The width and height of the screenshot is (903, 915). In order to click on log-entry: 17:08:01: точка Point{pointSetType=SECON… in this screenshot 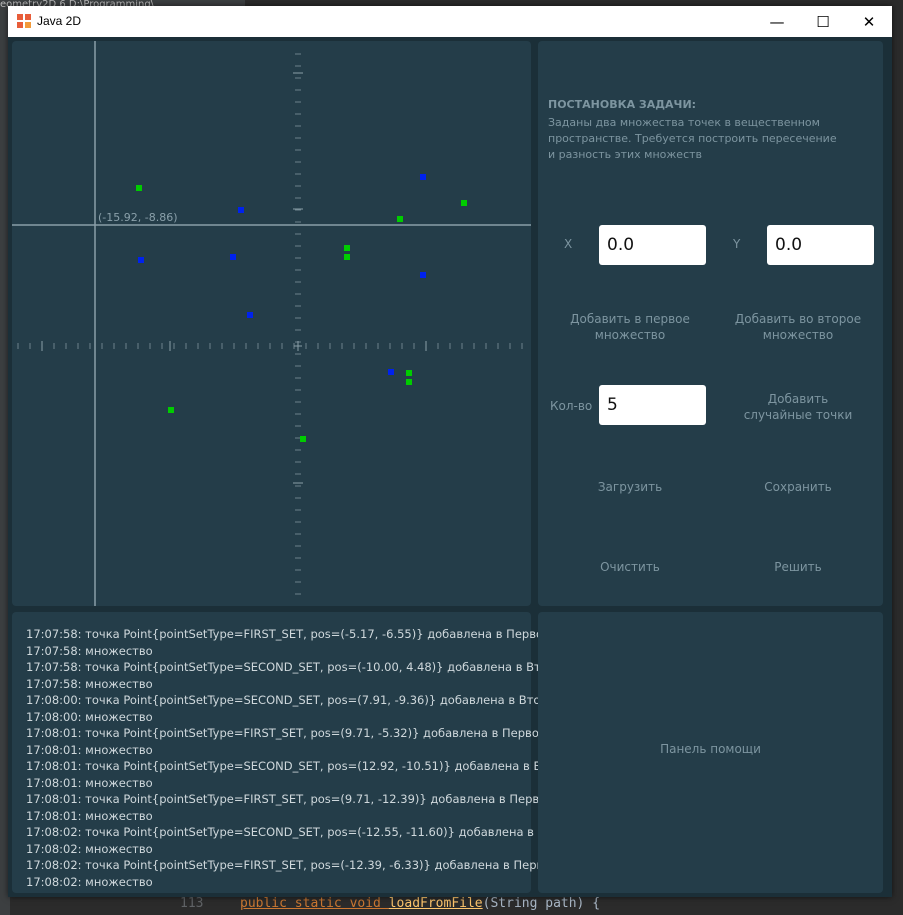, I will do `click(301, 766)`.